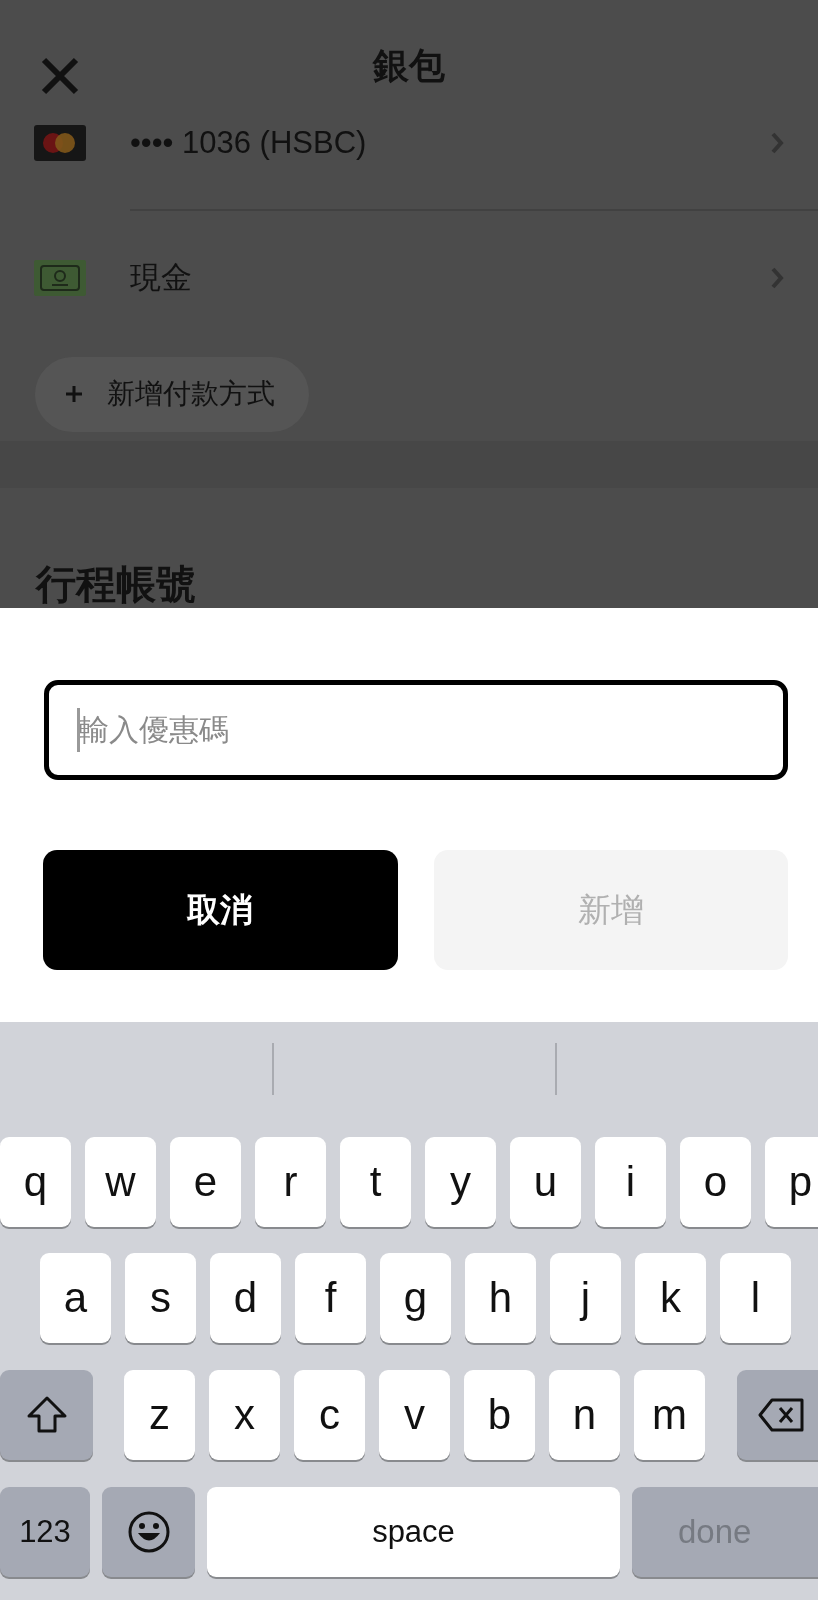  Describe the element at coordinates (409, 66) in the screenshot. I see `page-title: 銀包` at that location.